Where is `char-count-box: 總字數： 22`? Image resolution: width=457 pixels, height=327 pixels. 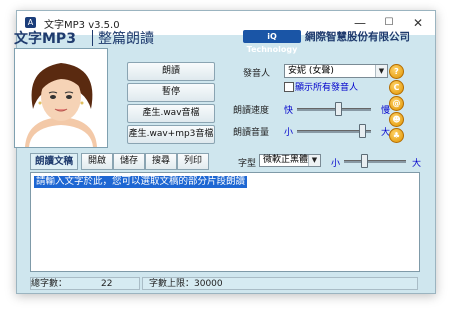
char-count-box: 總字數： 22 is located at coordinates (85, 283).